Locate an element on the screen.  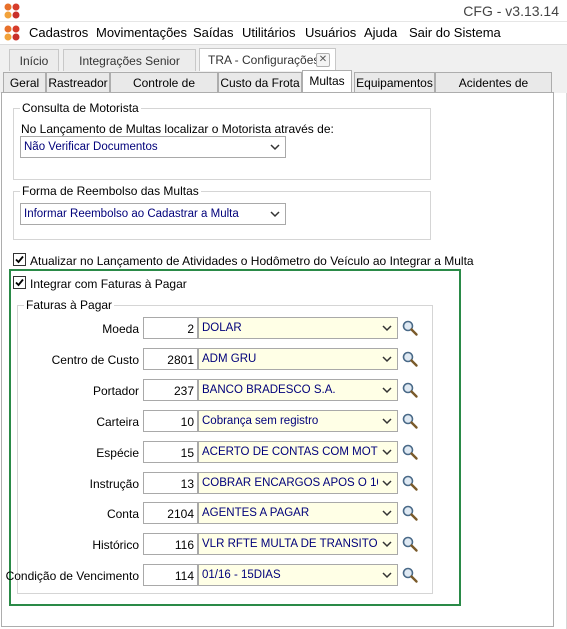
desc-select-portador: BANCO BRADESCO S.A. is located at coordinates (298, 390).